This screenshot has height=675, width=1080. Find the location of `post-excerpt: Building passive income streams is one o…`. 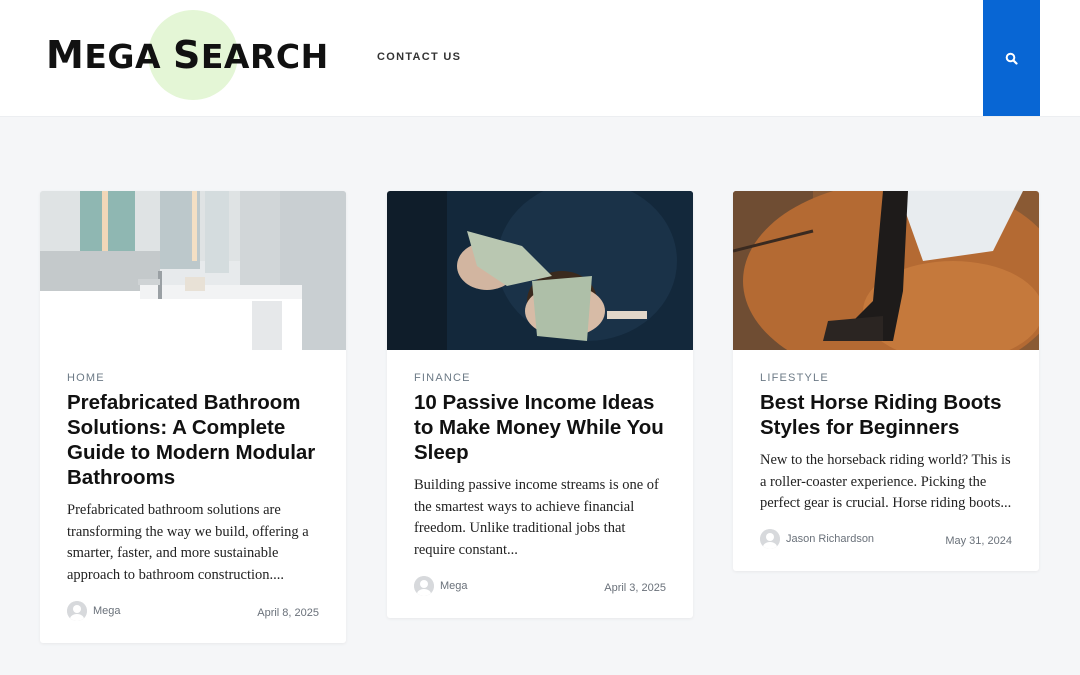

post-excerpt: Building passive income streams is one o… is located at coordinates (536, 518).